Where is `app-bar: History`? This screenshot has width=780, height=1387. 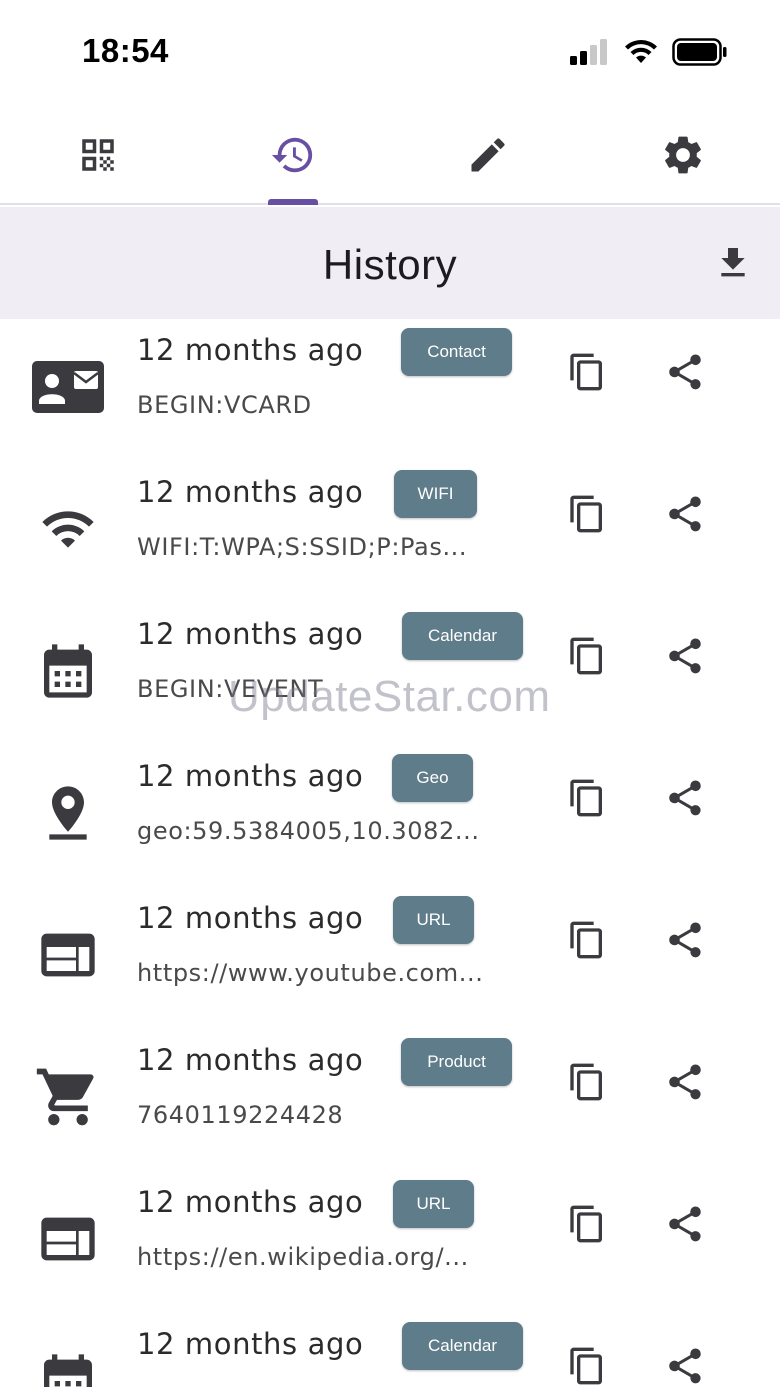 app-bar: History is located at coordinates (390, 263).